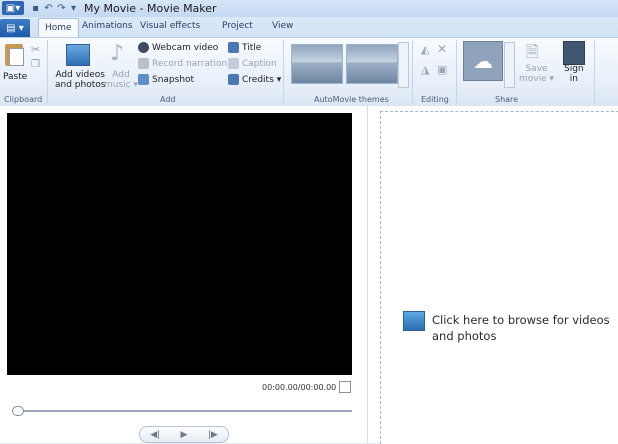 This screenshot has width=618, height=444. What do you see at coordinates (282, 26) in the screenshot?
I see `tab-view: View` at bounding box center [282, 26].